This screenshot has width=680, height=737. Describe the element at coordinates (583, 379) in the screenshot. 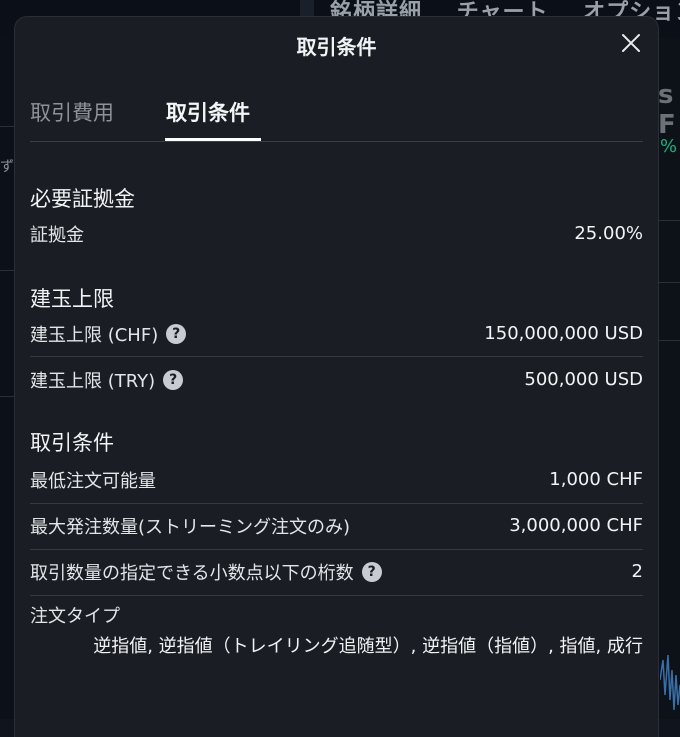

I see `row-value: 500,000 USD` at that location.